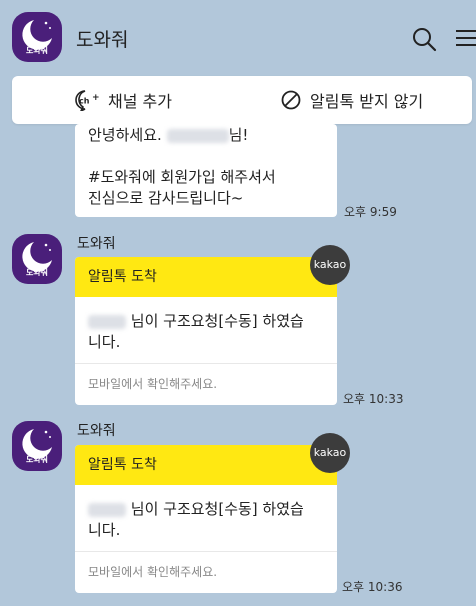 The height and width of the screenshot is (606, 476). I want to click on message-time: 오후 9:59, so click(370, 212).